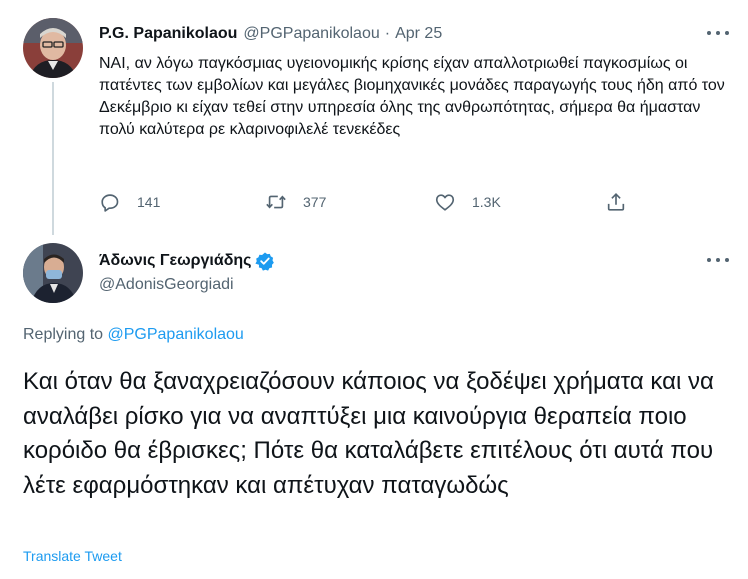  Describe the element at coordinates (129, 202) in the screenshot. I see `reply-button: 141` at that location.